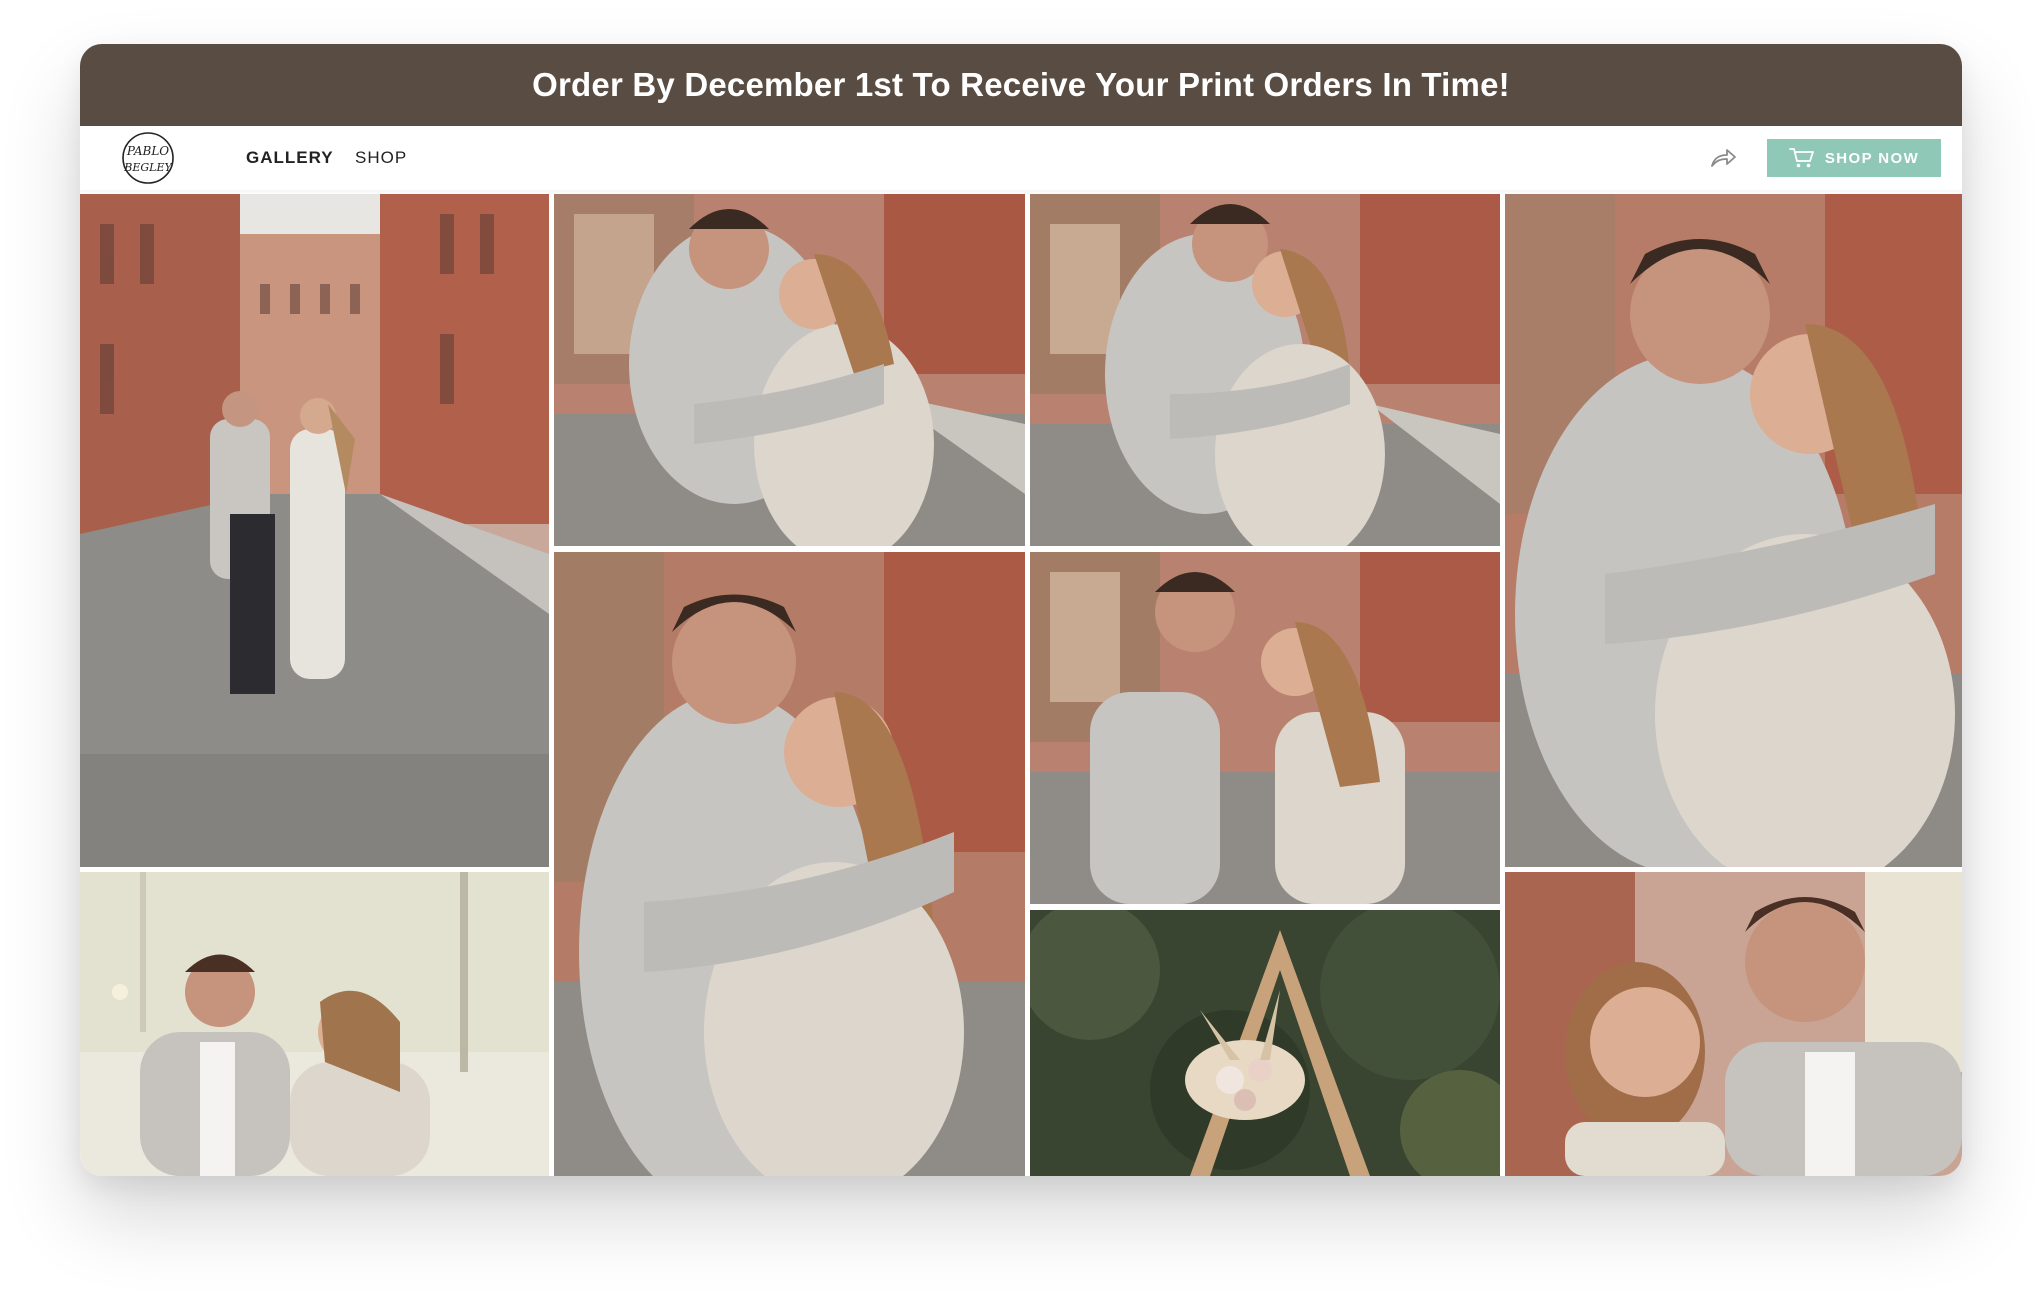 Image resolution: width=2040 pixels, height=1290 pixels. Describe the element at coordinates (290, 158) in the screenshot. I see `nav-gallery: GALLERY` at that location.